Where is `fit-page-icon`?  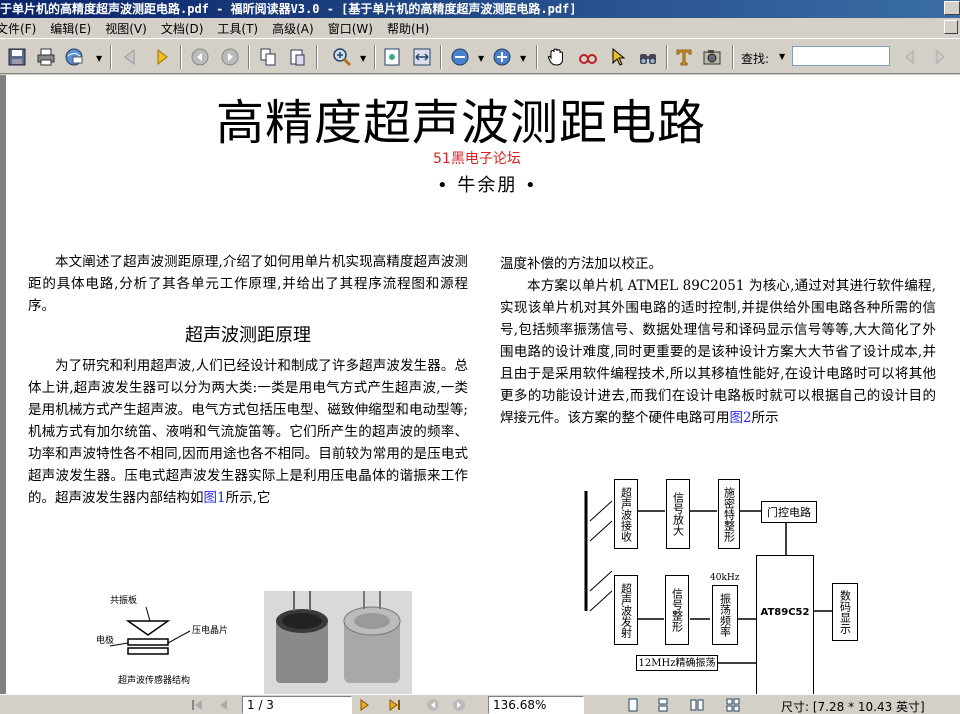
fit-page-icon is located at coordinates (392, 57).